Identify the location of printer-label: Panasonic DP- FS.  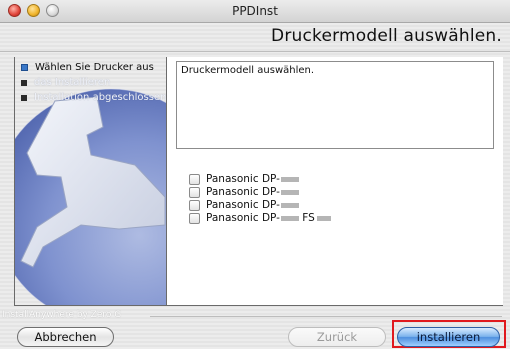
(268, 218).